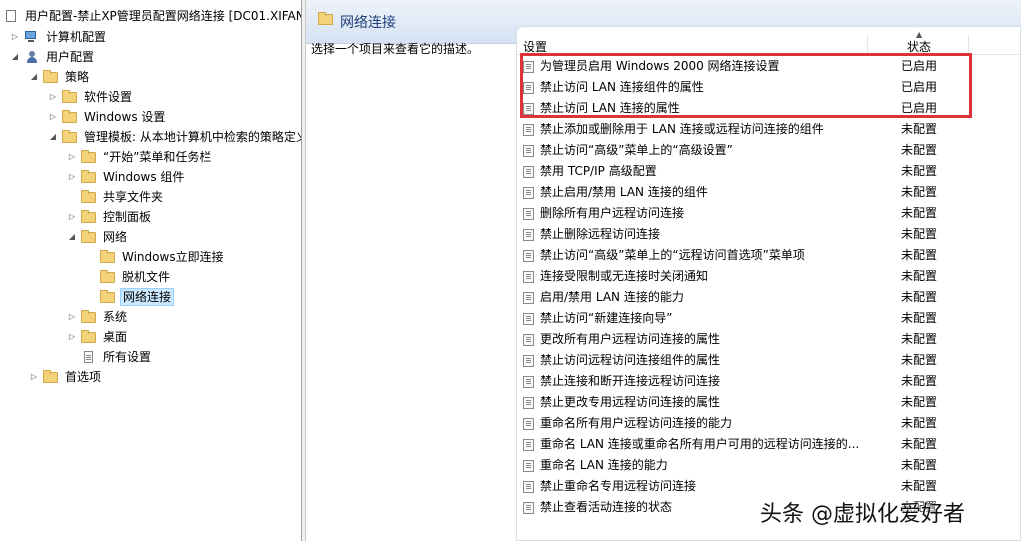 This screenshot has height=541, width=1021. What do you see at coordinates (768, 318) in the screenshot?
I see `policy-row: 禁止访问“新建连接向导” 未配置` at bounding box center [768, 318].